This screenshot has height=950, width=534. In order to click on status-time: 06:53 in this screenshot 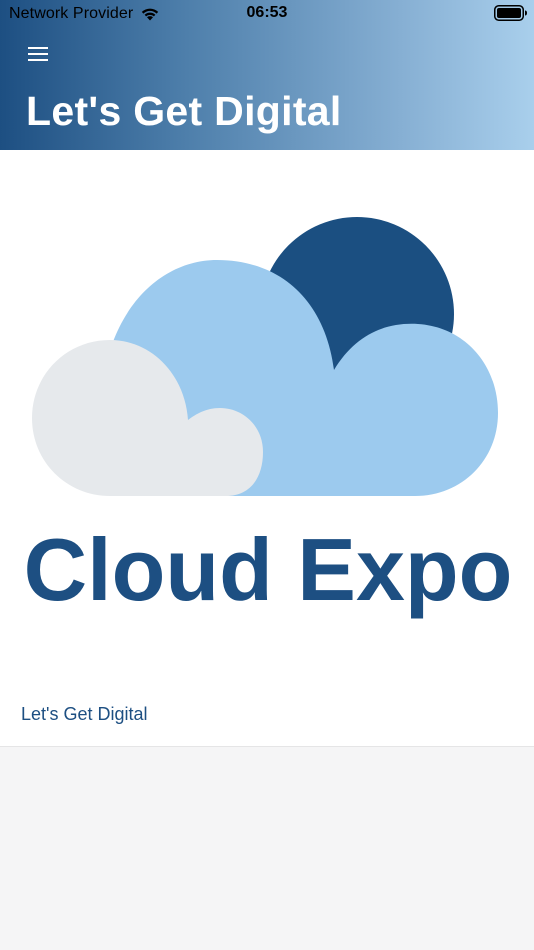, I will do `click(267, 12)`.